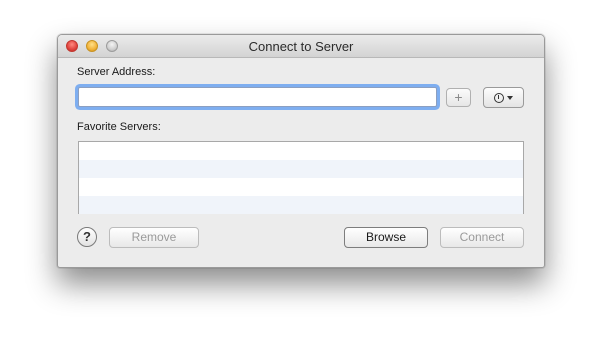 The image size is (600, 345). What do you see at coordinates (119, 127) in the screenshot?
I see `favorite-servers-label: Favorite Servers:` at bounding box center [119, 127].